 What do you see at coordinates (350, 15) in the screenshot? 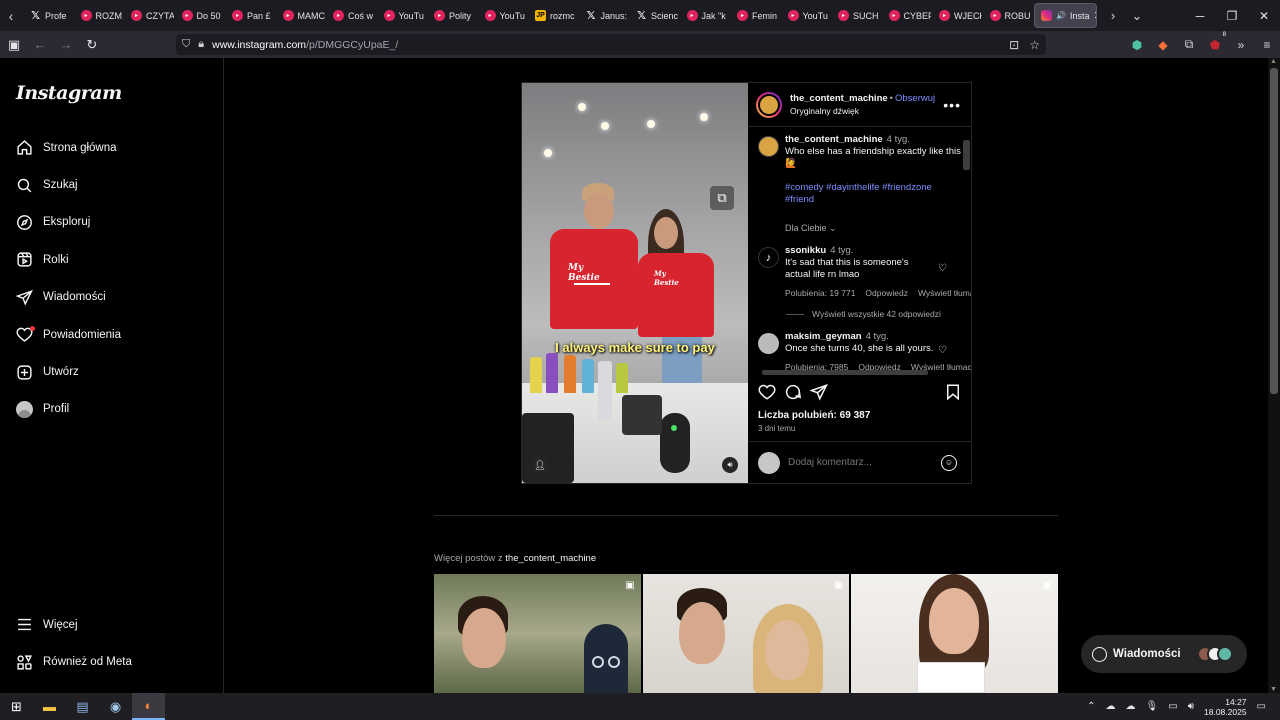
I see `browser-tab: ▸ Coś w` at bounding box center [350, 15].